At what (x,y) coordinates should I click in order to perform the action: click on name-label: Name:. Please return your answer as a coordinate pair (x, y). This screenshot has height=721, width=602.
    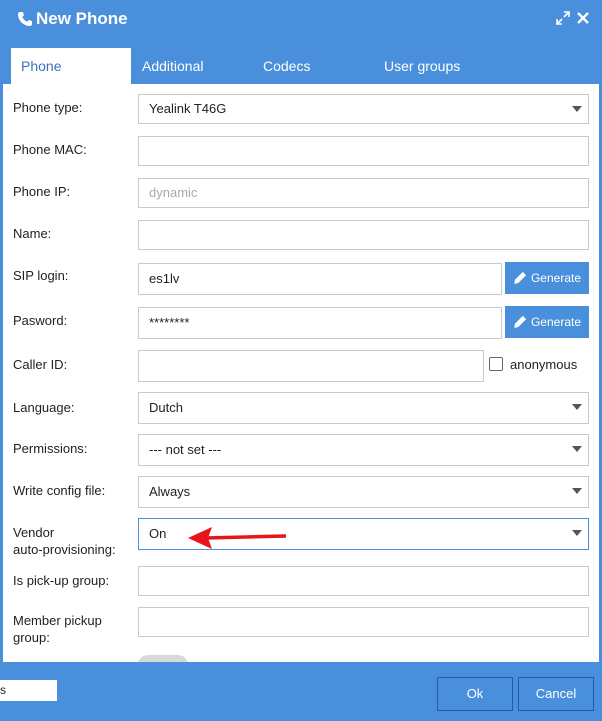
    Looking at the image, I should click on (32, 233).